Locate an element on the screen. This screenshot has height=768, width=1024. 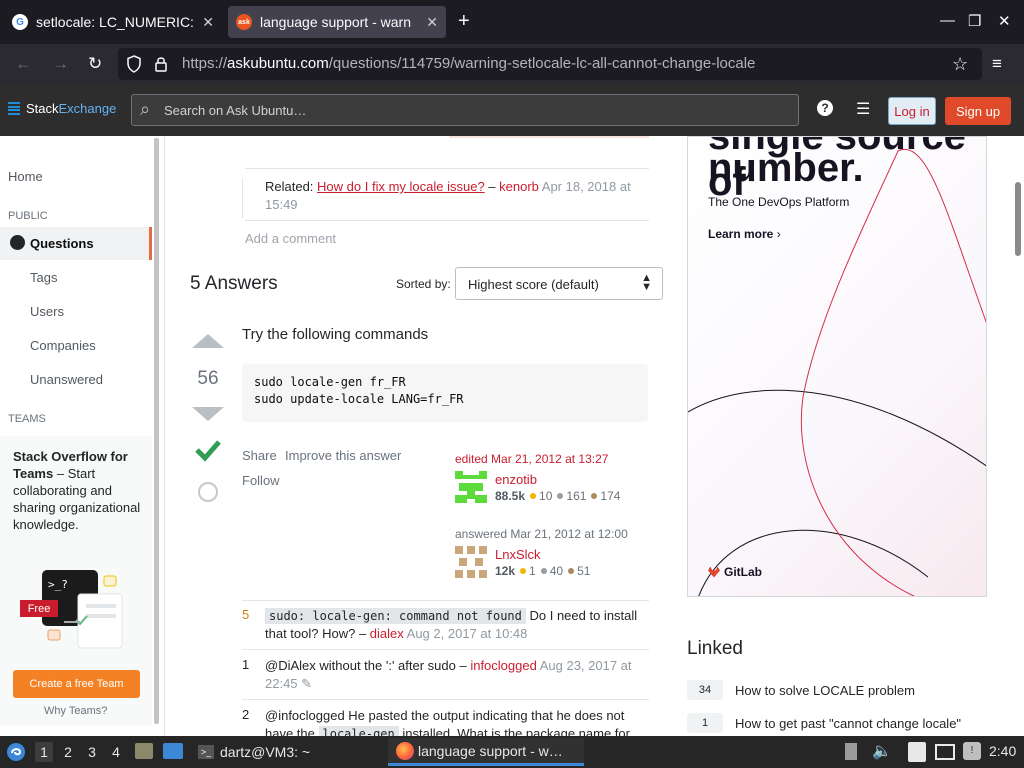
workspace-4: 4 is located at coordinates (116, 752).